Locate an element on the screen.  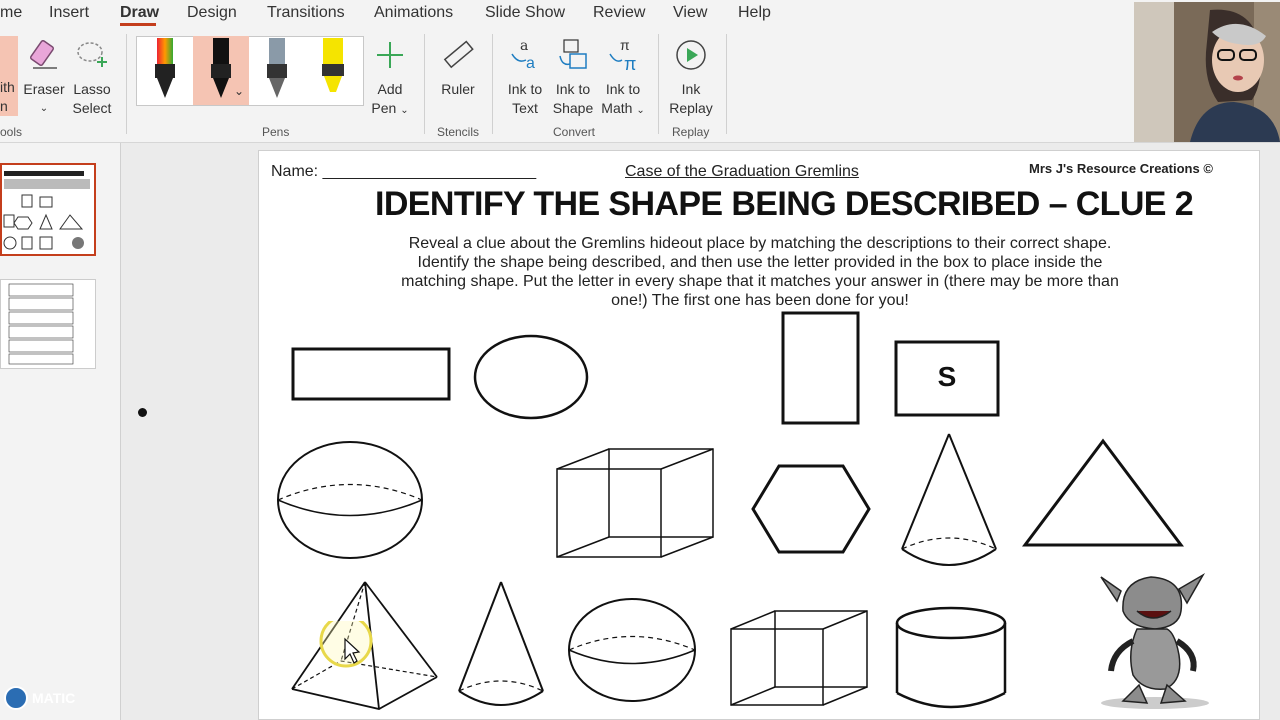
eraser-button: Eraser ⌄ is located at coordinates (44, 78).